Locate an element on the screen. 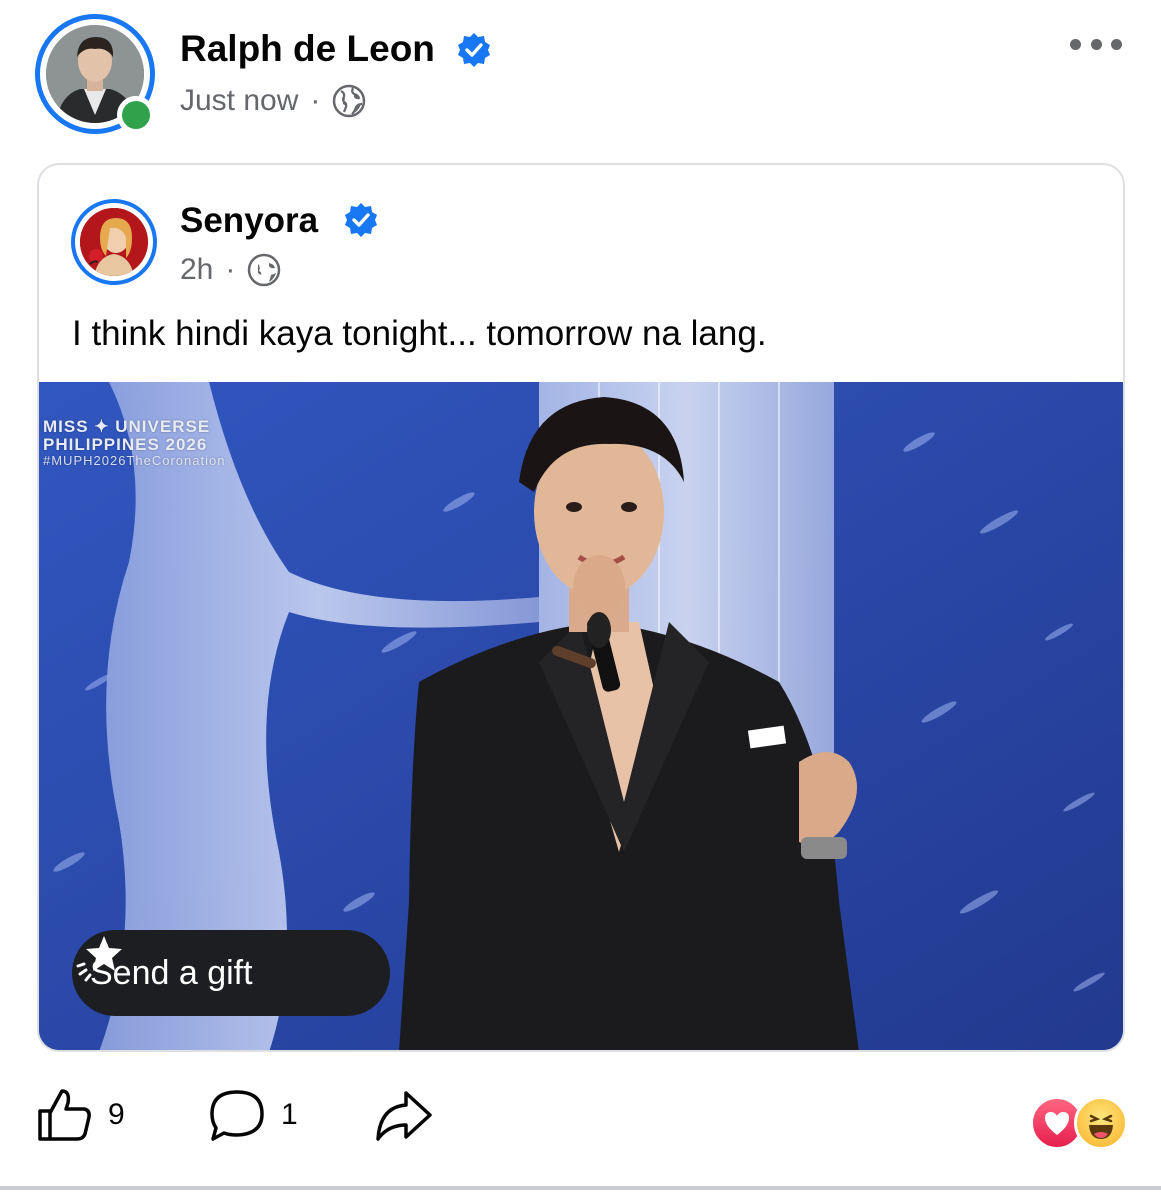  reaction-summary is located at coordinates (1080, 1123).